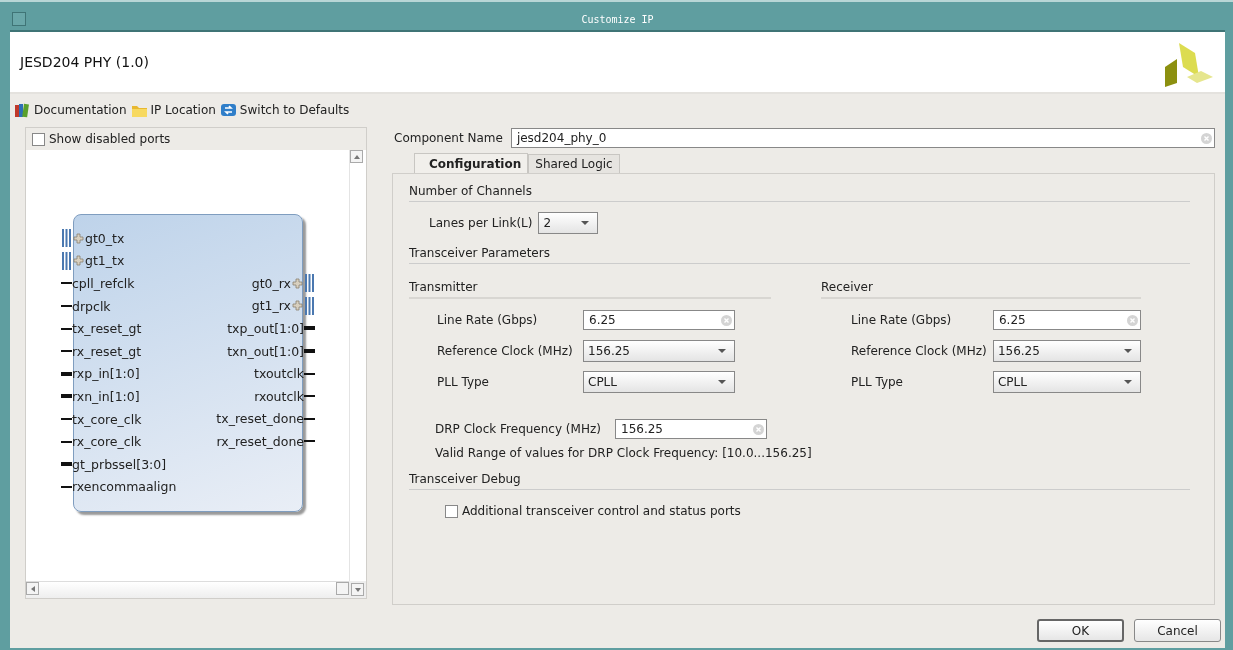 The height and width of the screenshot is (650, 1233). What do you see at coordinates (691, 429) in the screenshot?
I see `text-field: 156.25` at bounding box center [691, 429].